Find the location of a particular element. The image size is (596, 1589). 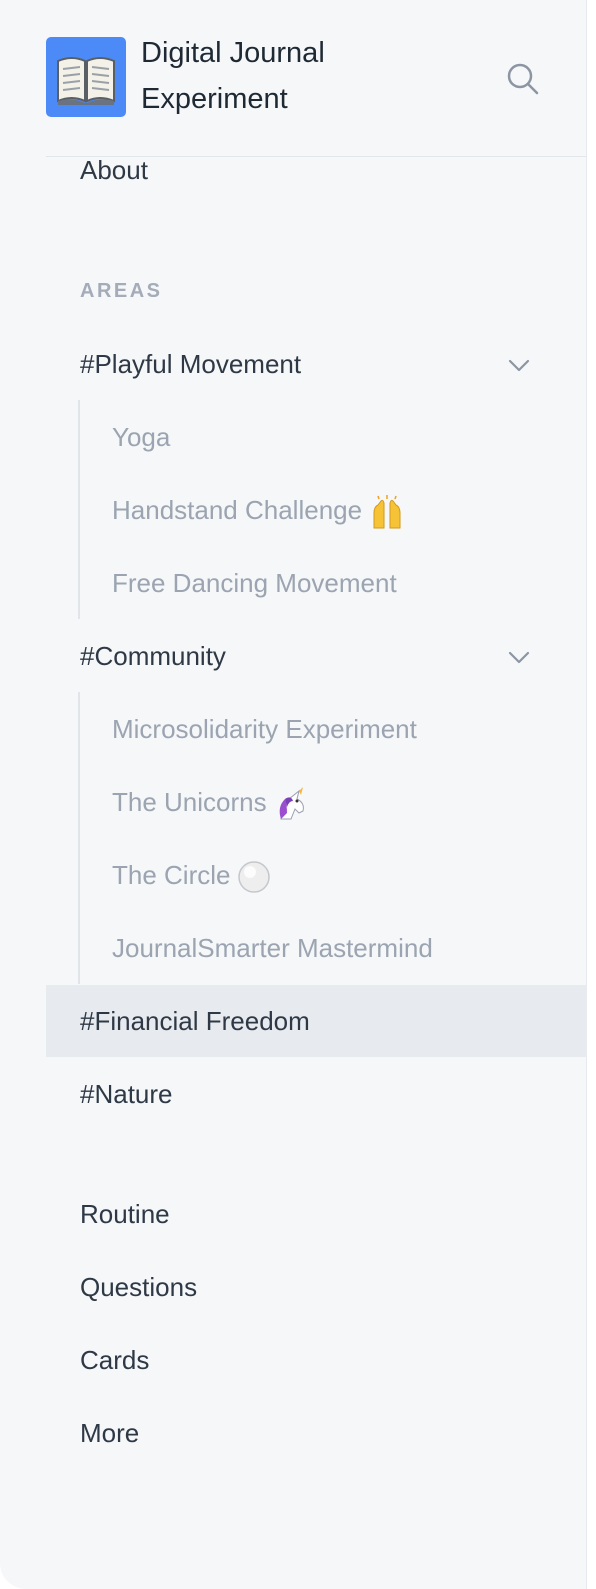

search-icon is located at coordinates (523, 79).